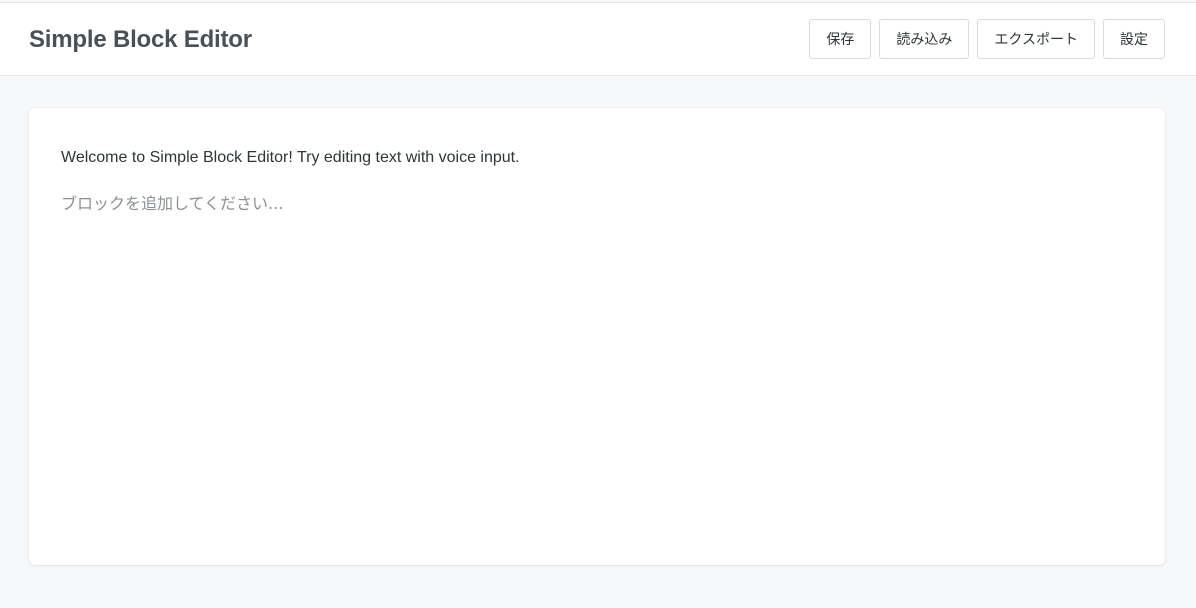  Describe the element at coordinates (140, 39) in the screenshot. I see `app-title: Simple Block Editor` at that location.